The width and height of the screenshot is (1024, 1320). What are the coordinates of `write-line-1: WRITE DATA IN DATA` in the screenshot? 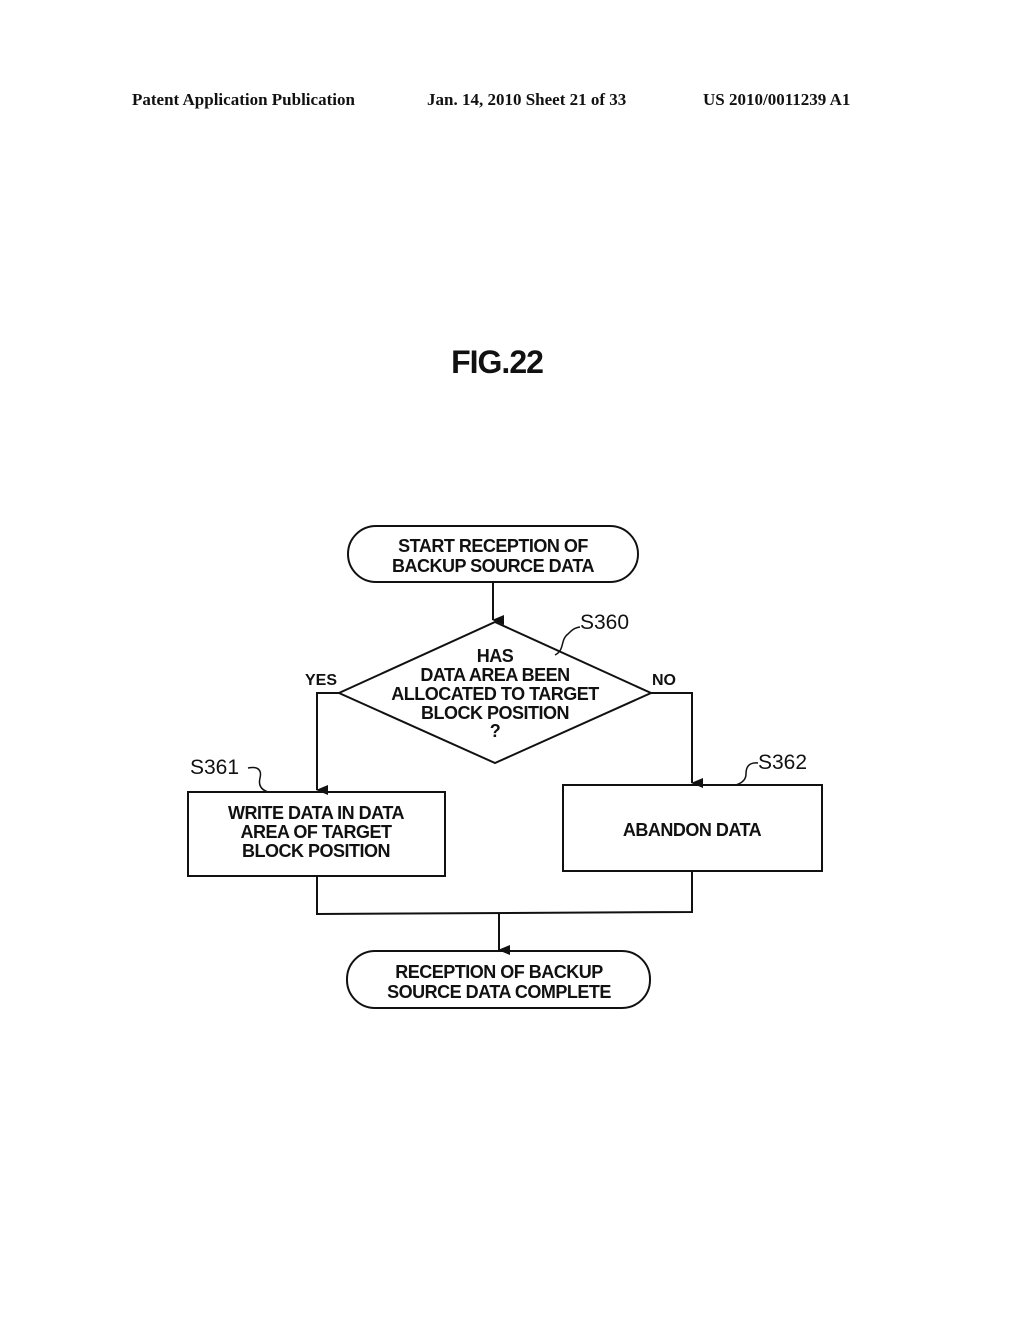 It's located at (316, 813).